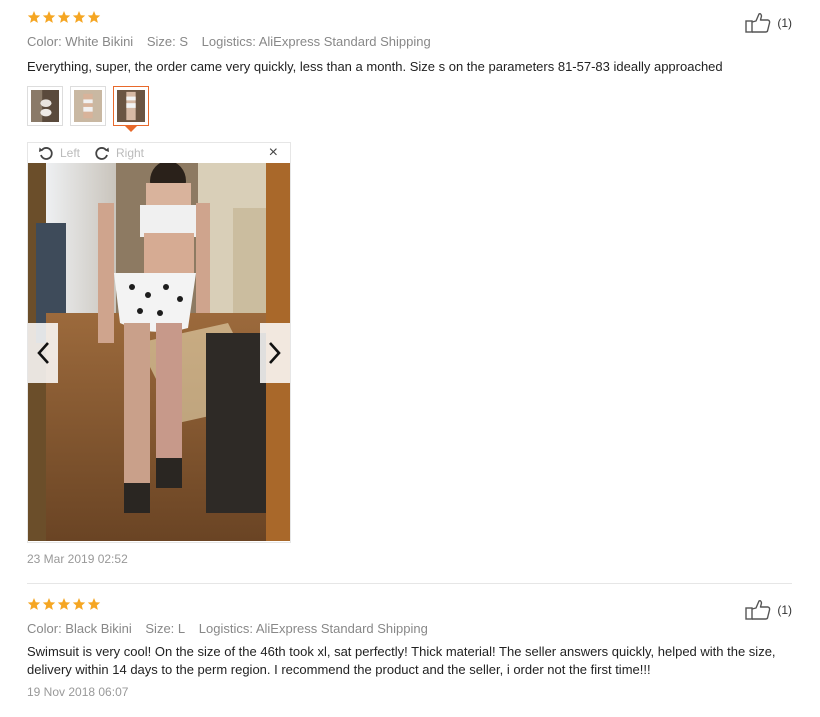  I want to click on rotate-right-icon, so click(102, 153).